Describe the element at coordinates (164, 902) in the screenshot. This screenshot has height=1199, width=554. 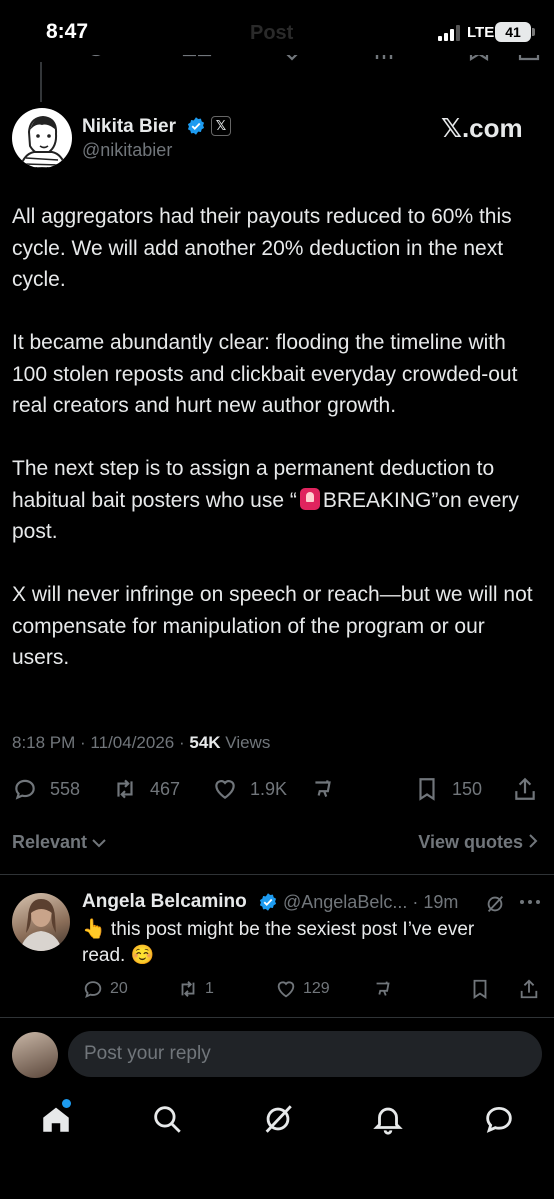
I see `reply-author-name: Angela Belcamino` at that location.